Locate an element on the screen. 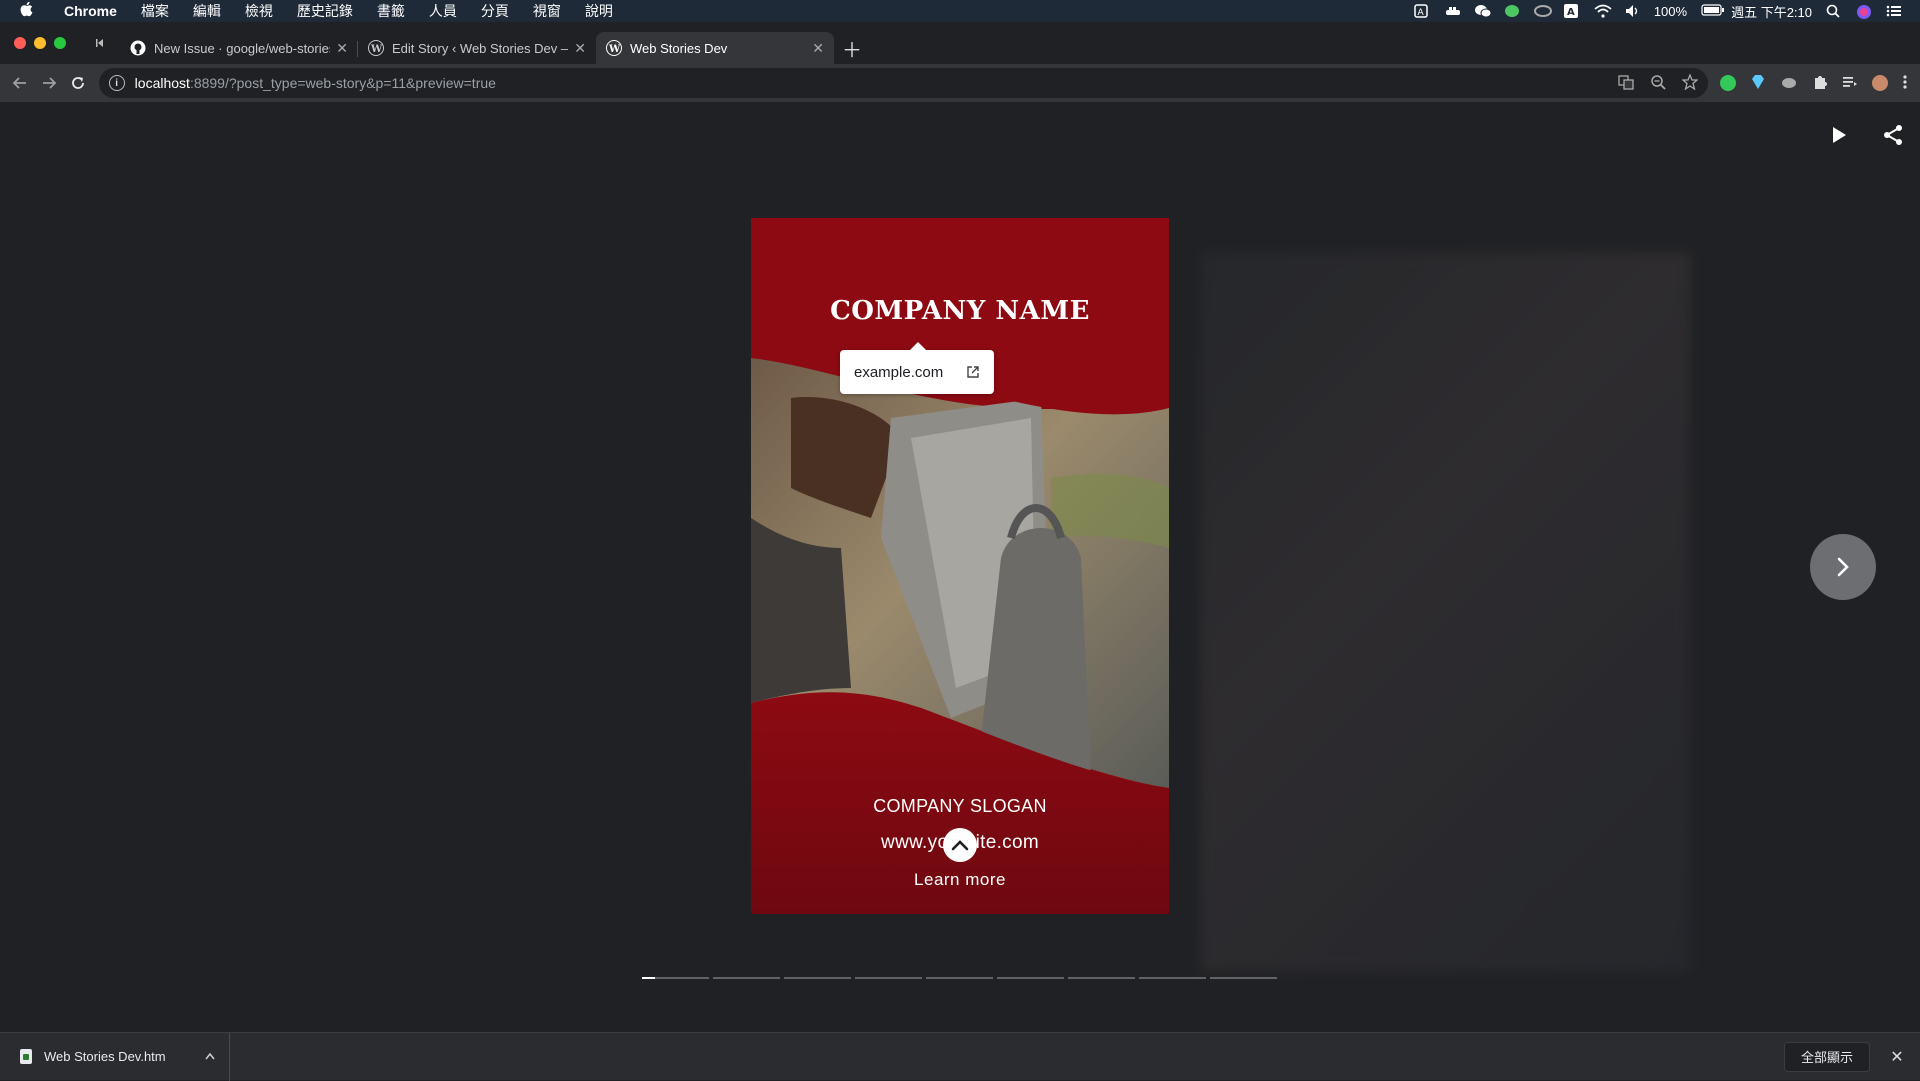  notification-center-icon is located at coordinates (1894, 11).